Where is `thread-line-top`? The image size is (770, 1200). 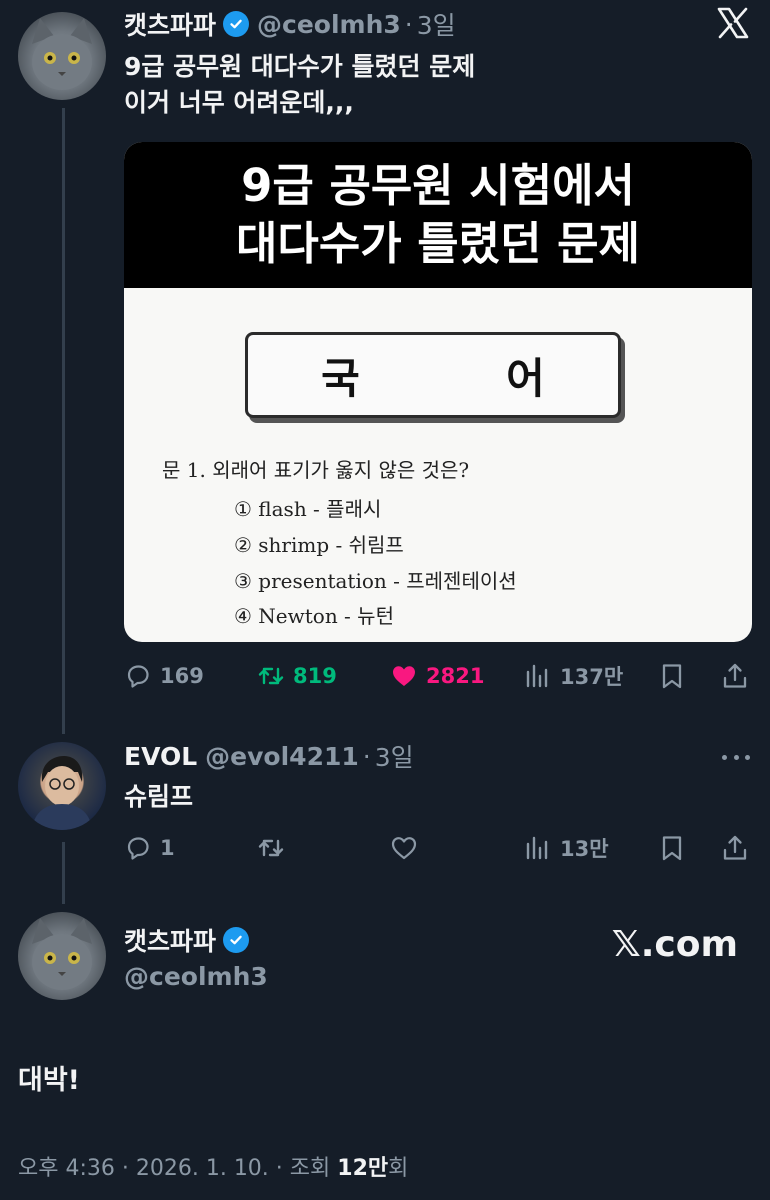
thread-line-top is located at coordinates (63, 421).